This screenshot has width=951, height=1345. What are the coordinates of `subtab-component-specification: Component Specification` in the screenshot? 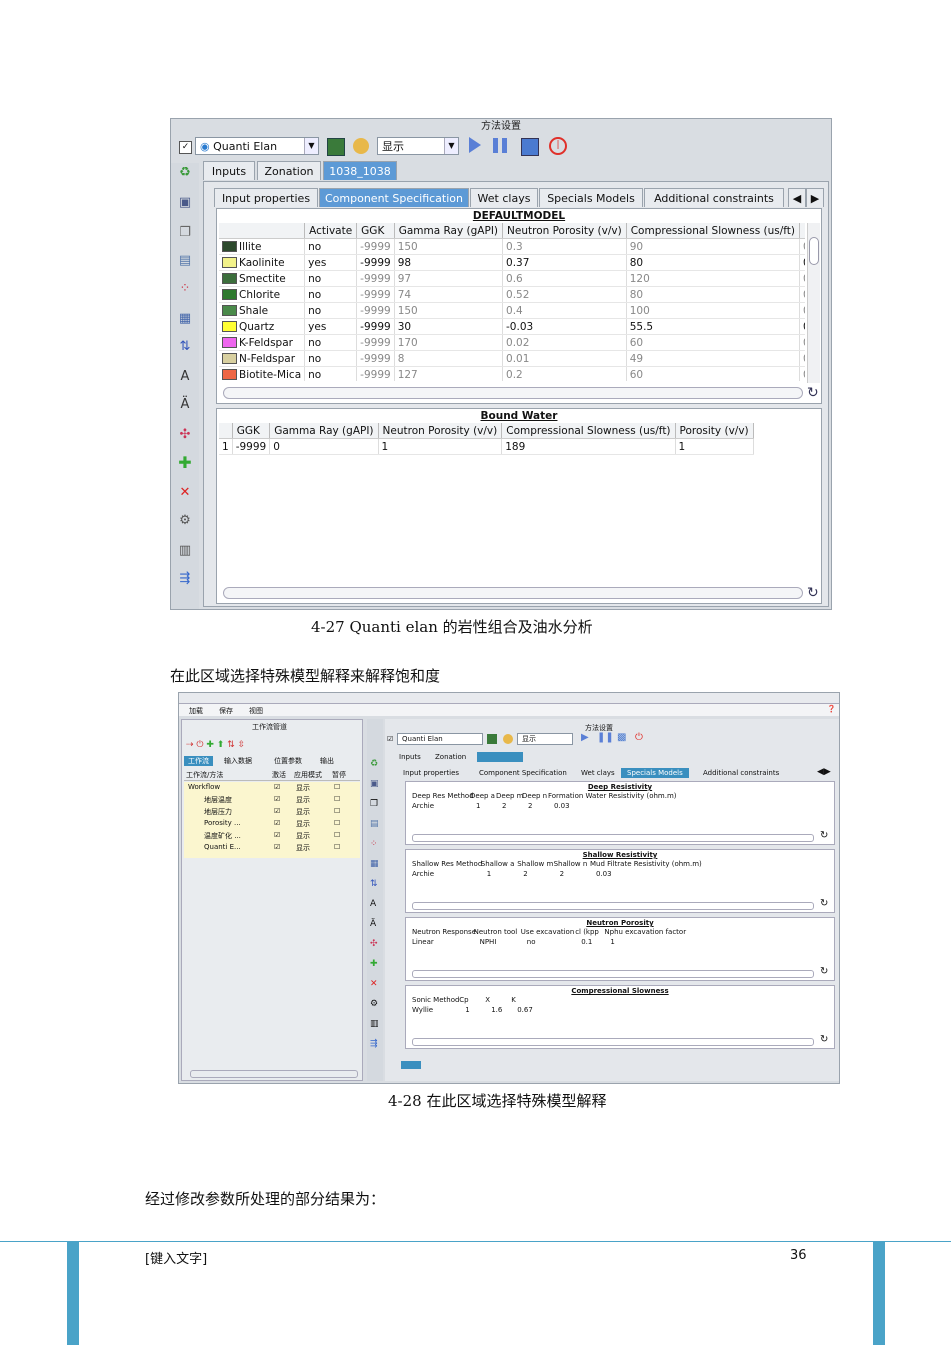 It's located at (394, 197).